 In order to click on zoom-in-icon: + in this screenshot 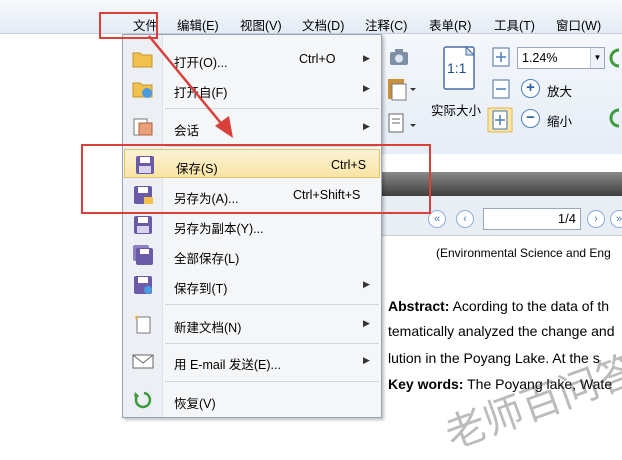, I will do `click(530, 88)`.